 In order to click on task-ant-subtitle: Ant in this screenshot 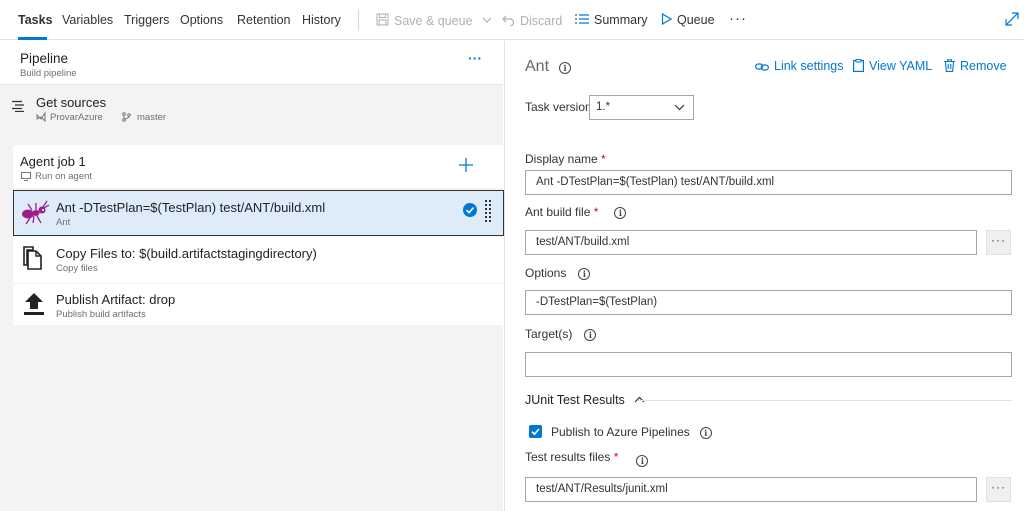, I will do `click(63, 222)`.